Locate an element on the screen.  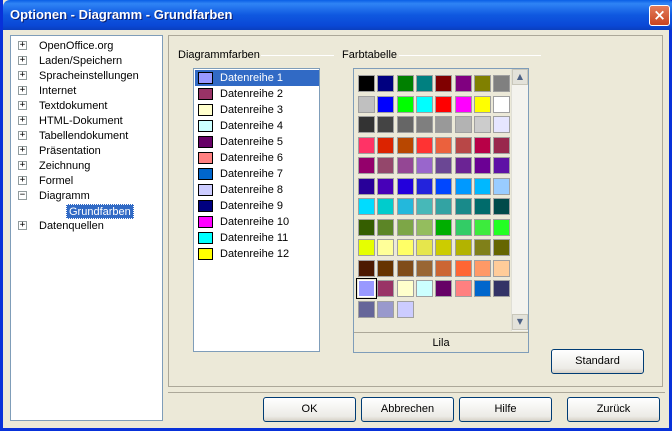
chart-color-row: Datenreihe 1 is located at coordinates (257, 78).